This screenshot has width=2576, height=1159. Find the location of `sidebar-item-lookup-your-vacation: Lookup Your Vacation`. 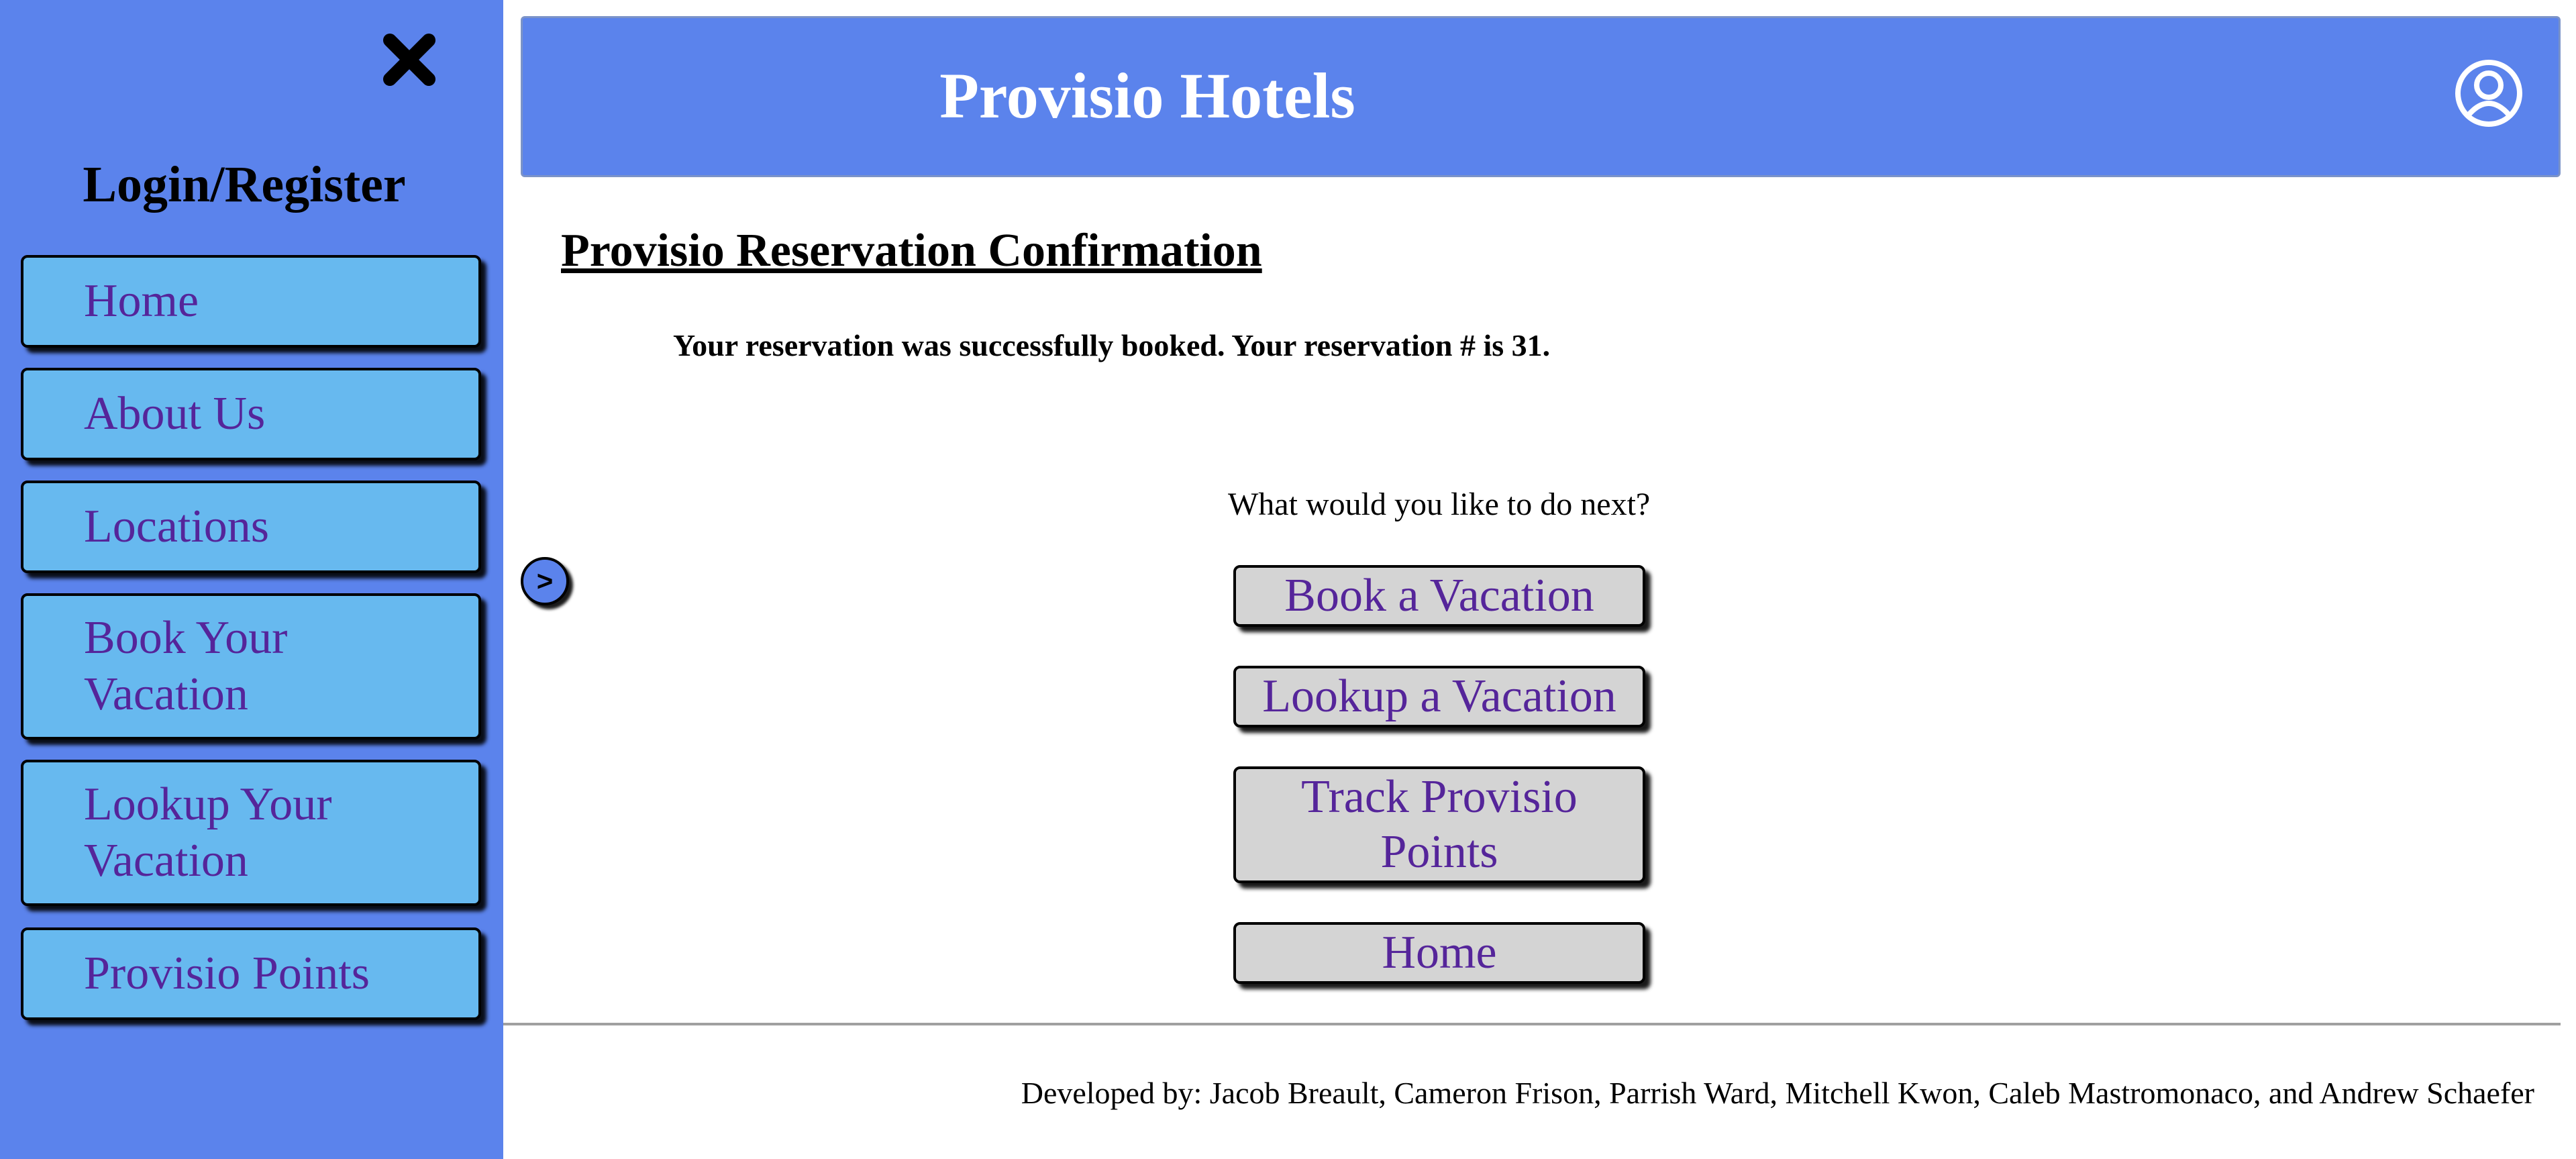

sidebar-item-lookup-your-vacation: Lookup Your Vacation is located at coordinates (251, 833).